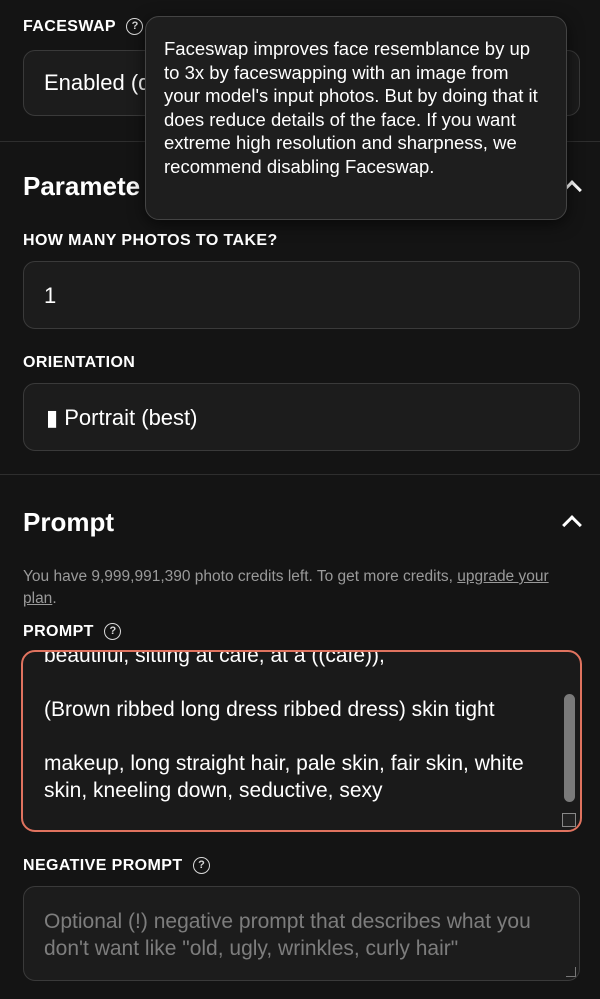  I want to click on parameters-heading: Paramete, so click(82, 186).